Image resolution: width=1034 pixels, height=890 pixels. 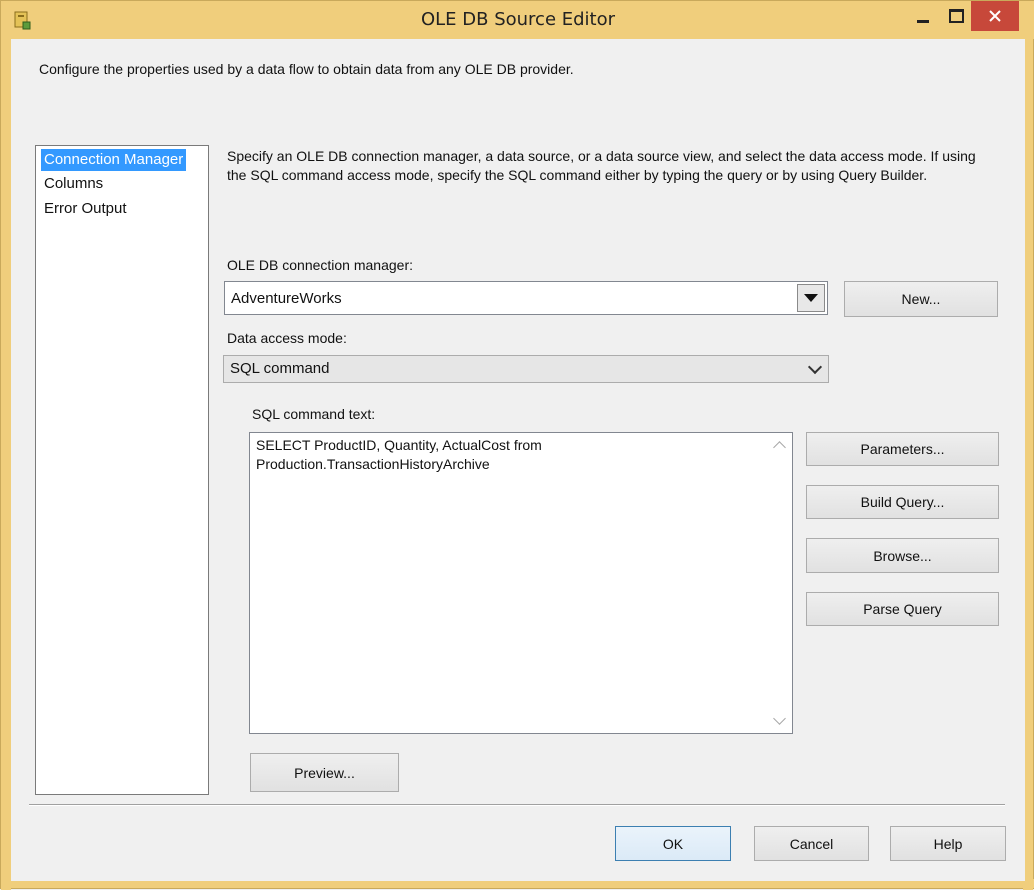 I want to click on maximize-icon, so click(x=956, y=16).